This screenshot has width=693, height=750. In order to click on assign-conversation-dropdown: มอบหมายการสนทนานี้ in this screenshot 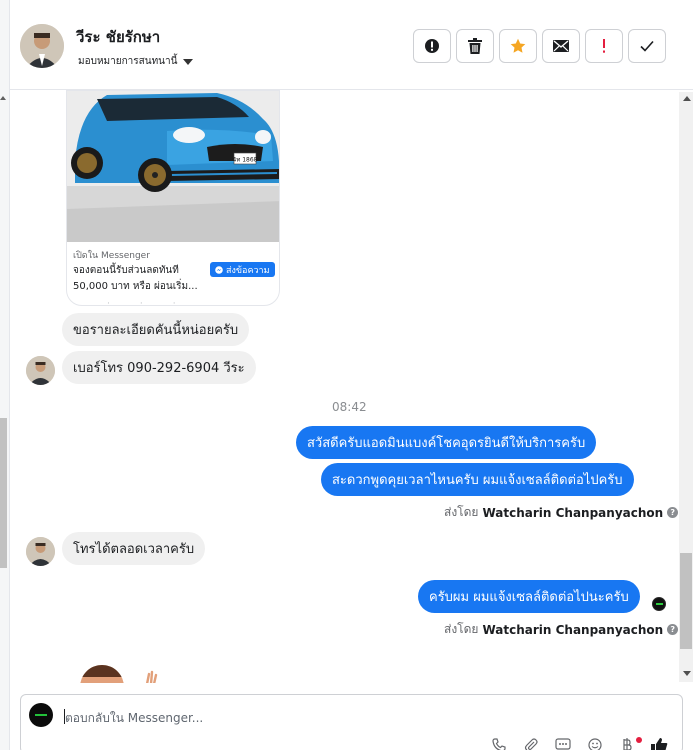, I will do `click(136, 61)`.